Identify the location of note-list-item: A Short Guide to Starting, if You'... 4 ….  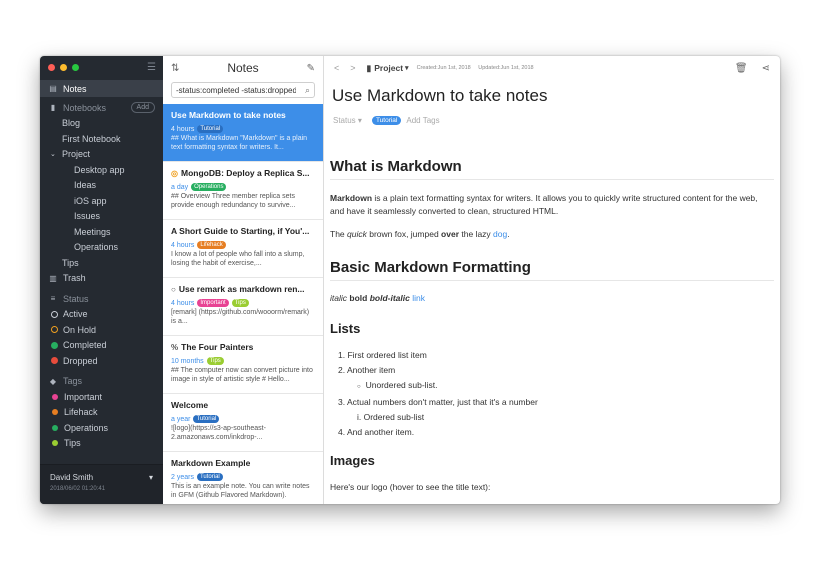
(243, 249).